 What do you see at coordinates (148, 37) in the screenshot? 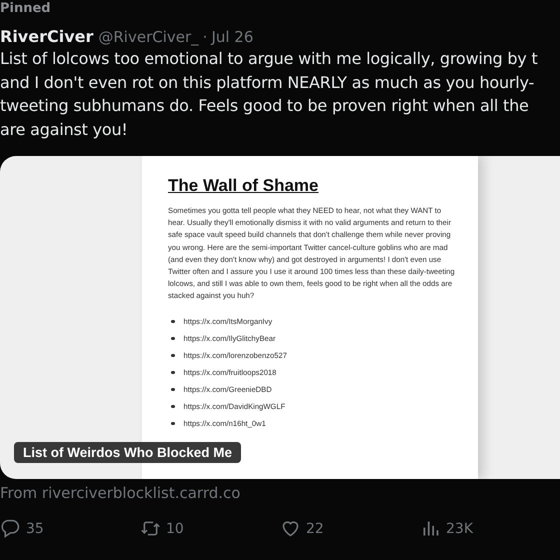
I see `author-handle: @RiverCiver_` at bounding box center [148, 37].